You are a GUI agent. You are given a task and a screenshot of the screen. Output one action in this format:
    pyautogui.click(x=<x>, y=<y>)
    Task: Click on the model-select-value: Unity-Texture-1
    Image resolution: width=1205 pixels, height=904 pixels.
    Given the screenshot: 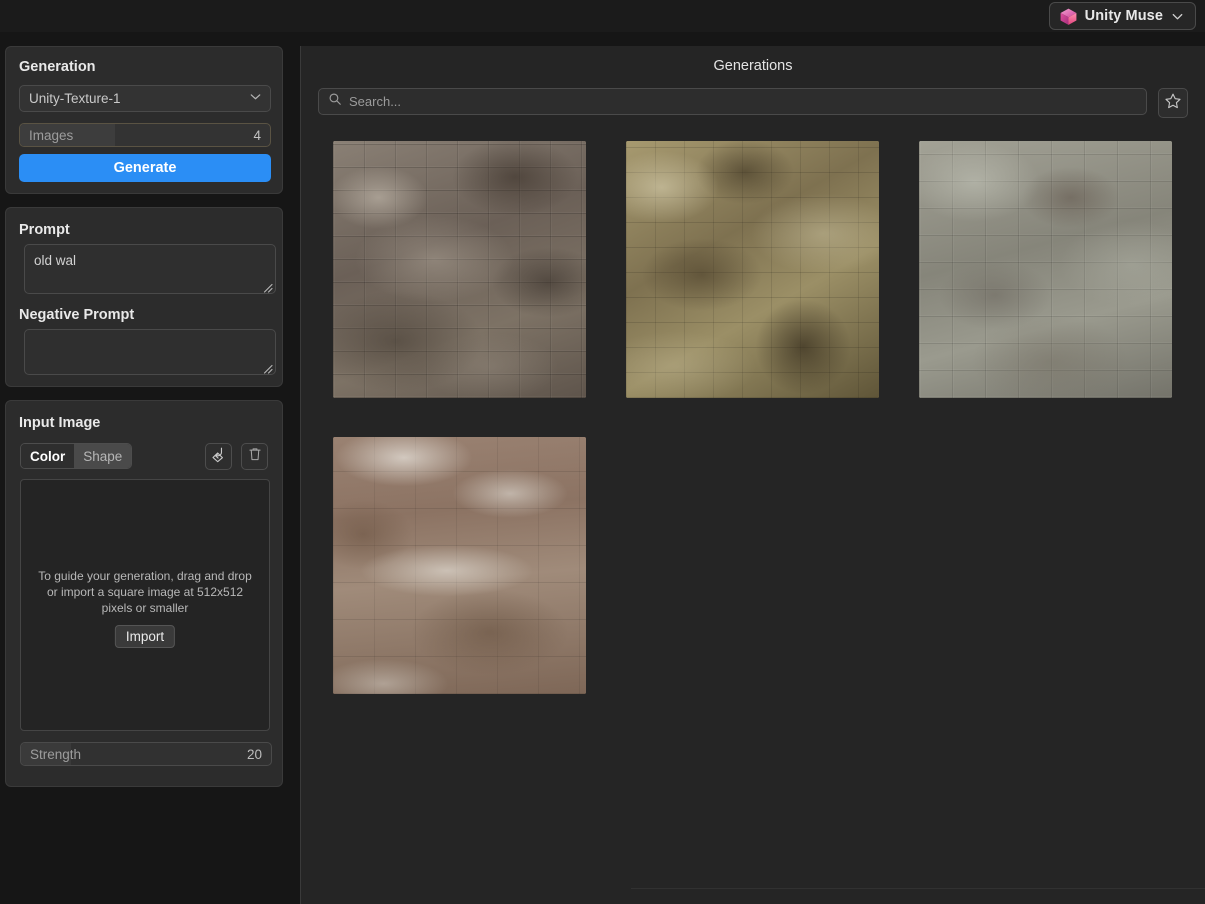 What is the action you would take?
    pyautogui.click(x=75, y=98)
    